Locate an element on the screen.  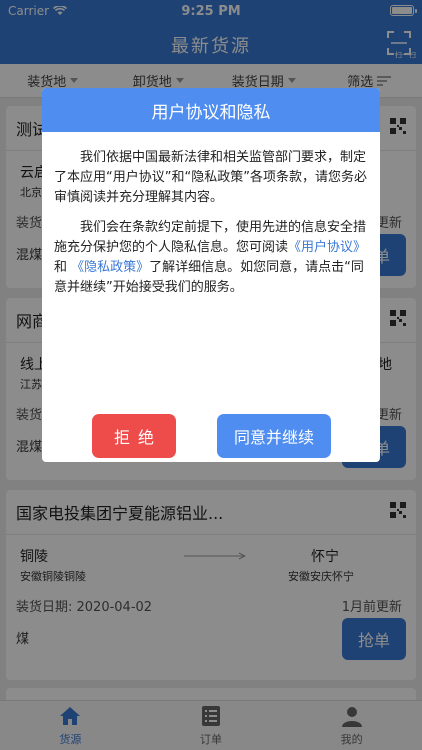
agree-continue-button: 同意并继续 is located at coordinates (274, 436).